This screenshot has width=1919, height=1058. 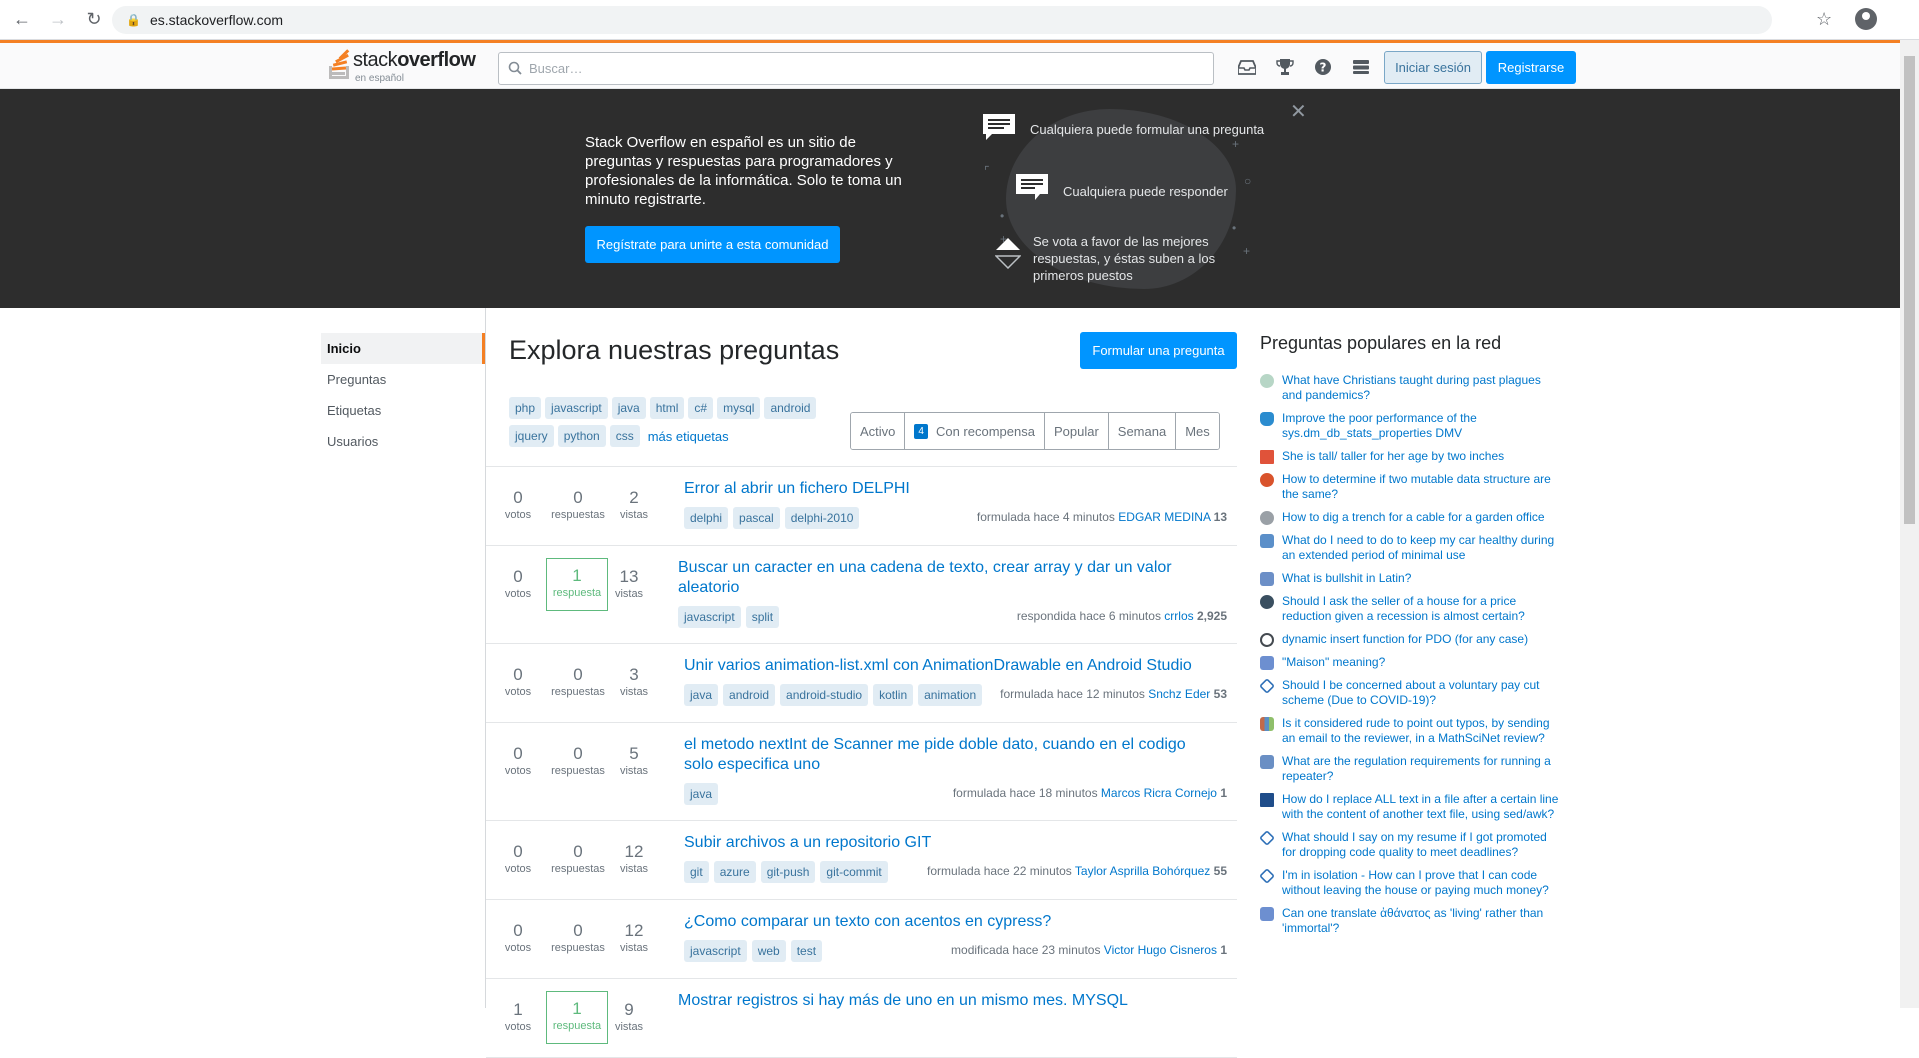 What do you see at coordinates (1164, 517) in the screenshot?
I see `user-link: EDGAR MEDINA` at bounding box center [1164, 517].